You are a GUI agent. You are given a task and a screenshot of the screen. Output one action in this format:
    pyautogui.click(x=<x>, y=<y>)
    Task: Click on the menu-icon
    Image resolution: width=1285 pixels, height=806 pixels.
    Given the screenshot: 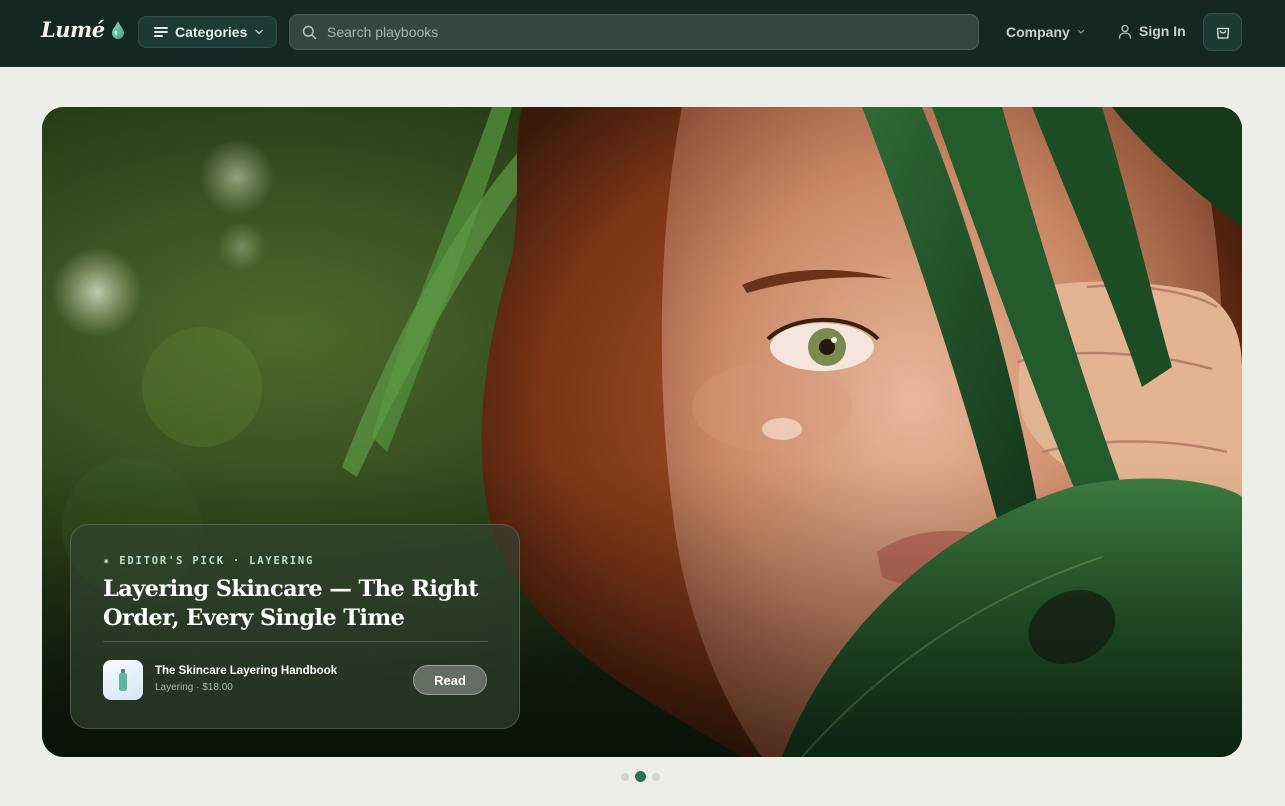 What is the action you would take?
    pyautogui.click(x=161, y=32)
    